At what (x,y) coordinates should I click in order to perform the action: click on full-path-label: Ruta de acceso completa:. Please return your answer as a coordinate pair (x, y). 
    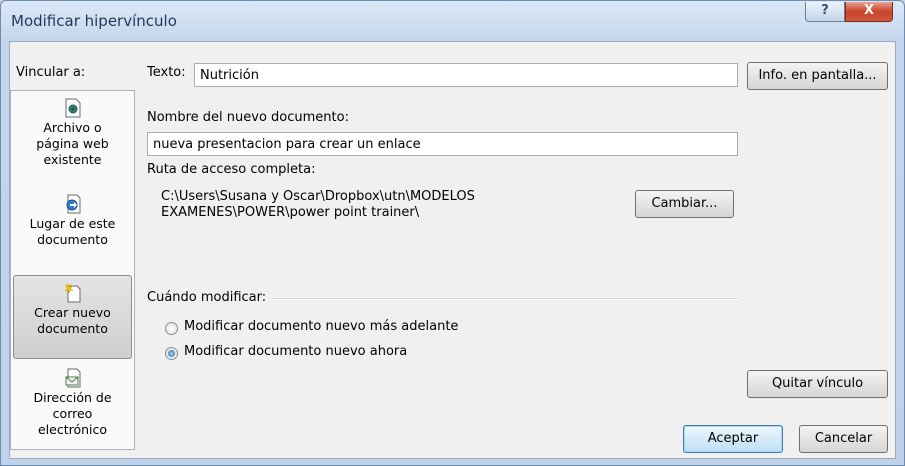
    Looking at the image, I should click on (231, 169).